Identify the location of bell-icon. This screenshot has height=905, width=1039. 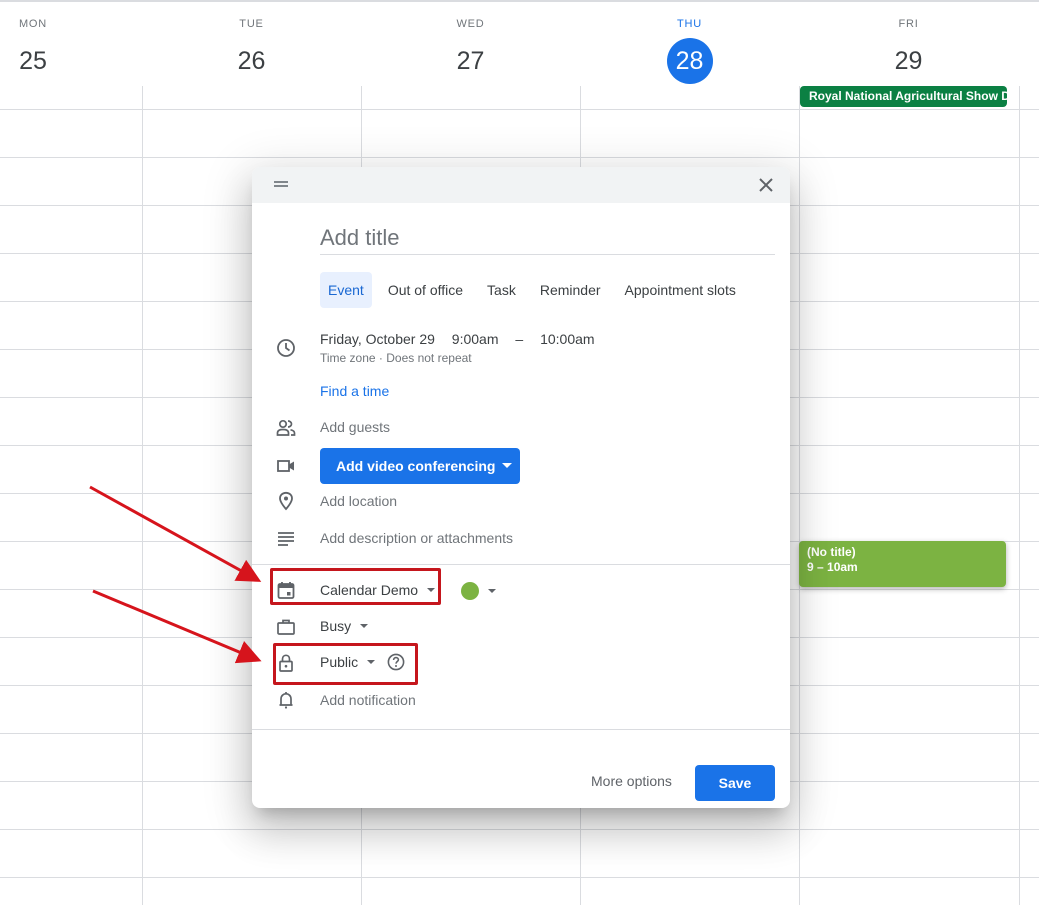
(286, 700).